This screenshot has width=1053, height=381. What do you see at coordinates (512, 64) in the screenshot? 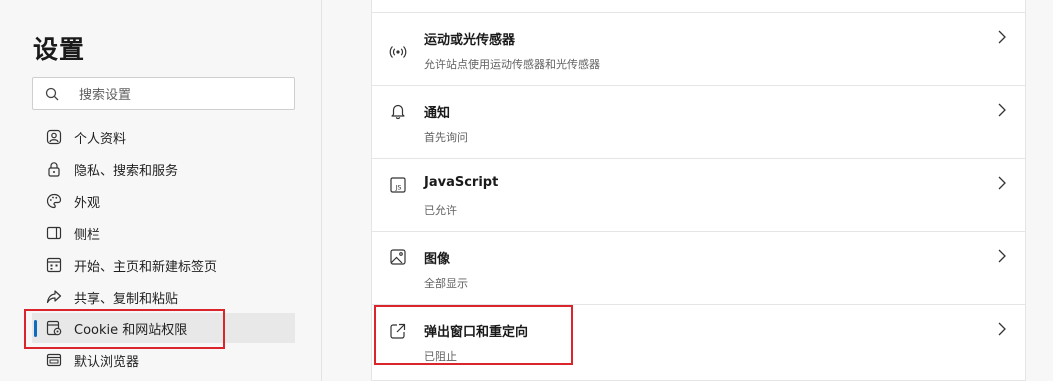
I see `permission-description: 允许站点使用运动传感器和光传感器` at bounding box center [512, 64].